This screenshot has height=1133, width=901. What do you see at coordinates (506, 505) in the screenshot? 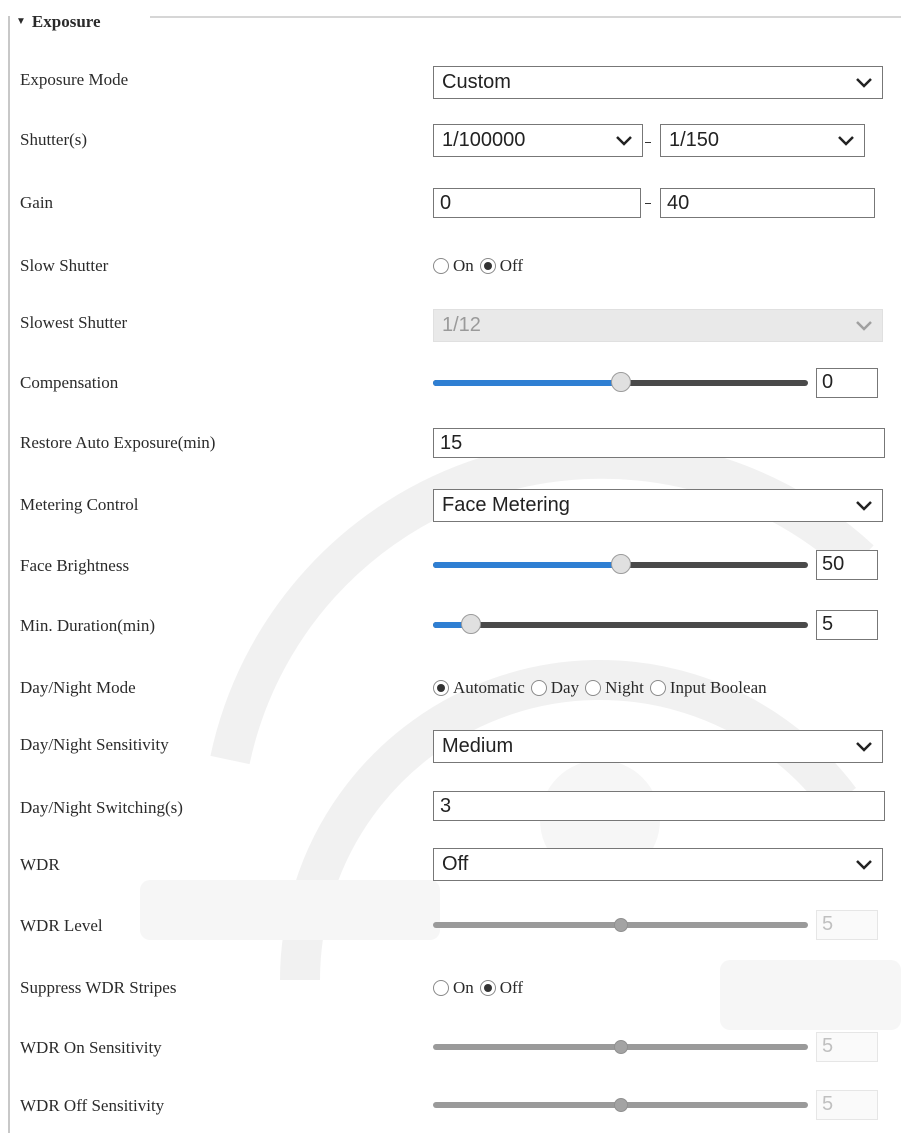
I see `metering-control-value: Face Metering` at bounding box center [506, 505].